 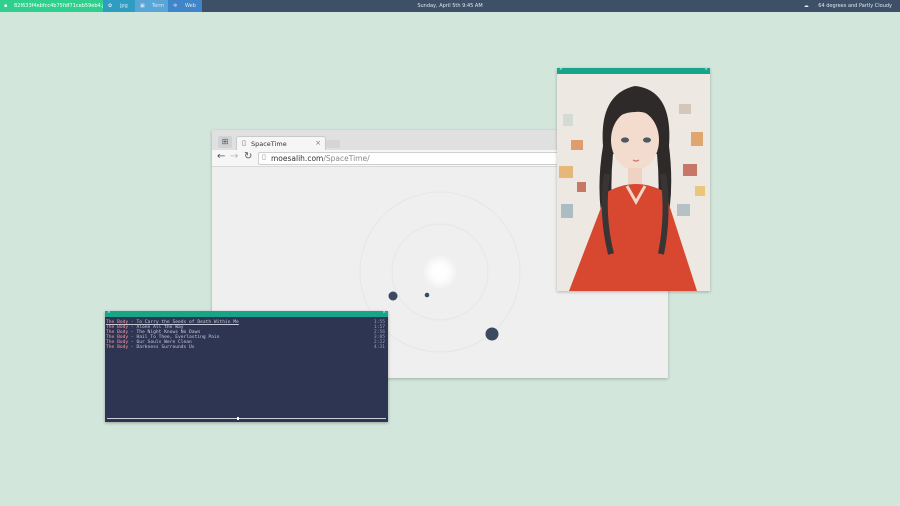 I want to click on weather-widget: ☁ 64 degrees and Partly Cloudy, so click(x=844, y=6).